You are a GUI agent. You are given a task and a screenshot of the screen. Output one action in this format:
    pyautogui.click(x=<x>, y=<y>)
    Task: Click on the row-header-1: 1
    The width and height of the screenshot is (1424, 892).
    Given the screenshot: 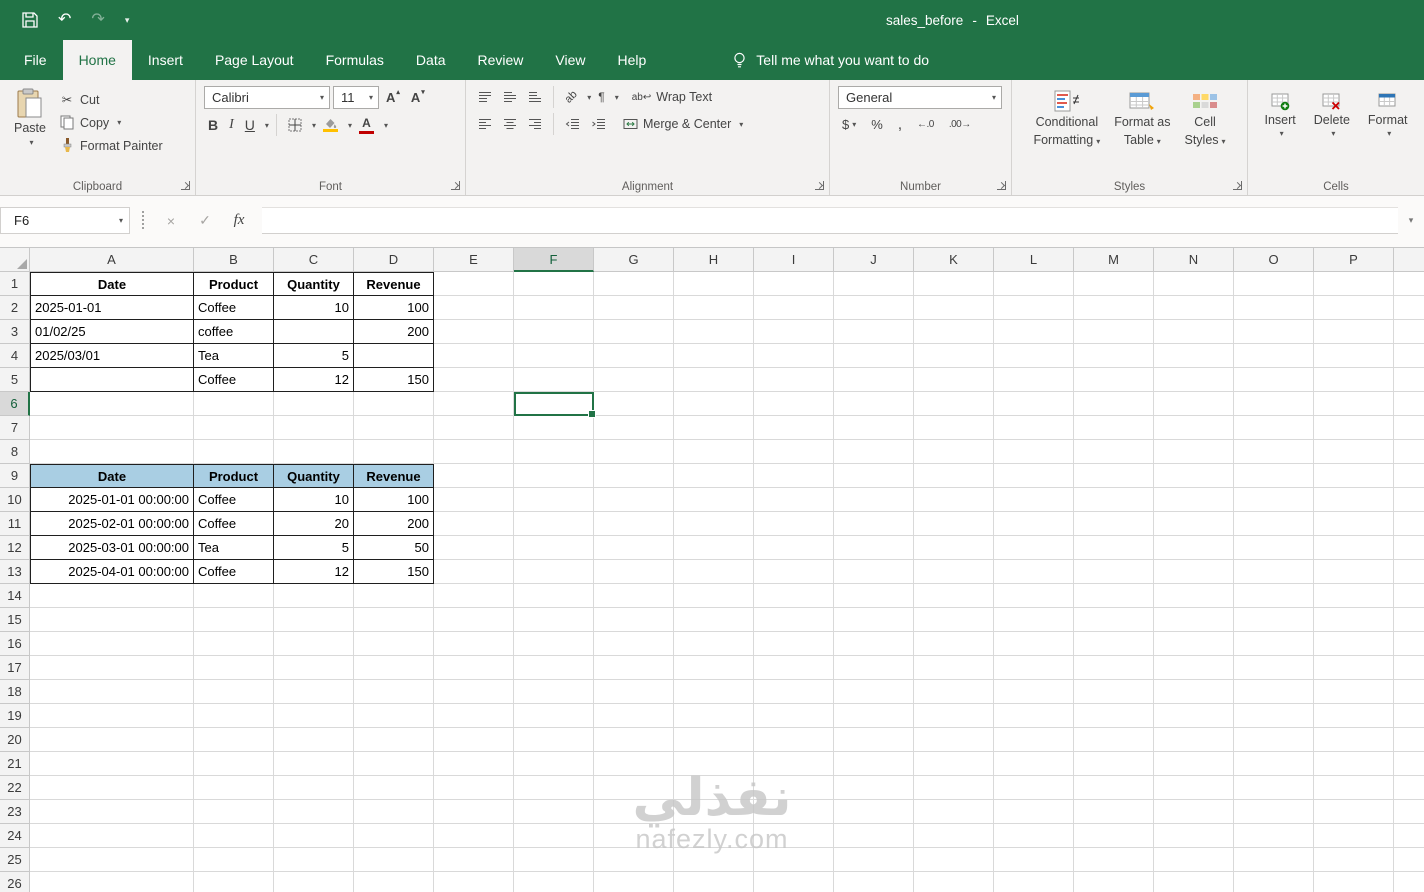 What is the action you would take?
    pyautogui.click(x=15, y=284)
    